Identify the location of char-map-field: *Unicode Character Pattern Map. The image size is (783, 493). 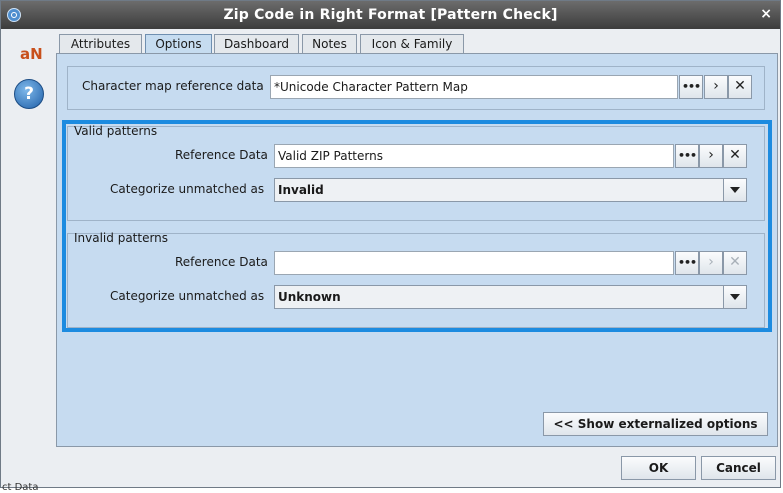
(474, 87).